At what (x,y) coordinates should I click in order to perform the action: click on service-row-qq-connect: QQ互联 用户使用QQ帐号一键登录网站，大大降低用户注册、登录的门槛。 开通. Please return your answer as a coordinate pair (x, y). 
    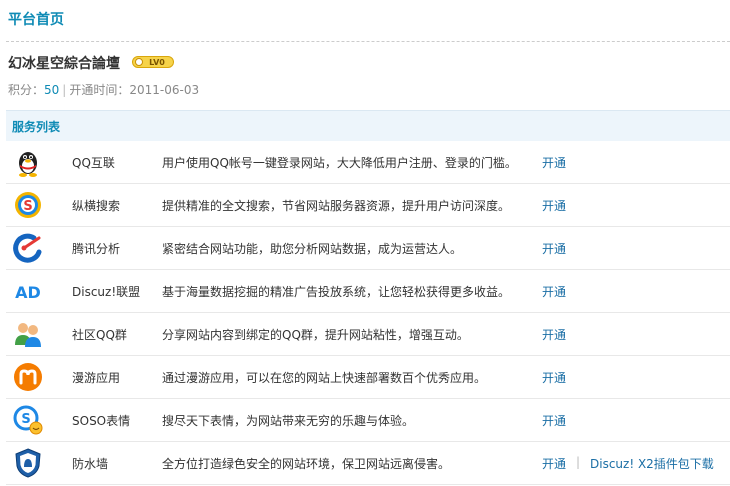
    Looking at the image, I should click on (368, 162).